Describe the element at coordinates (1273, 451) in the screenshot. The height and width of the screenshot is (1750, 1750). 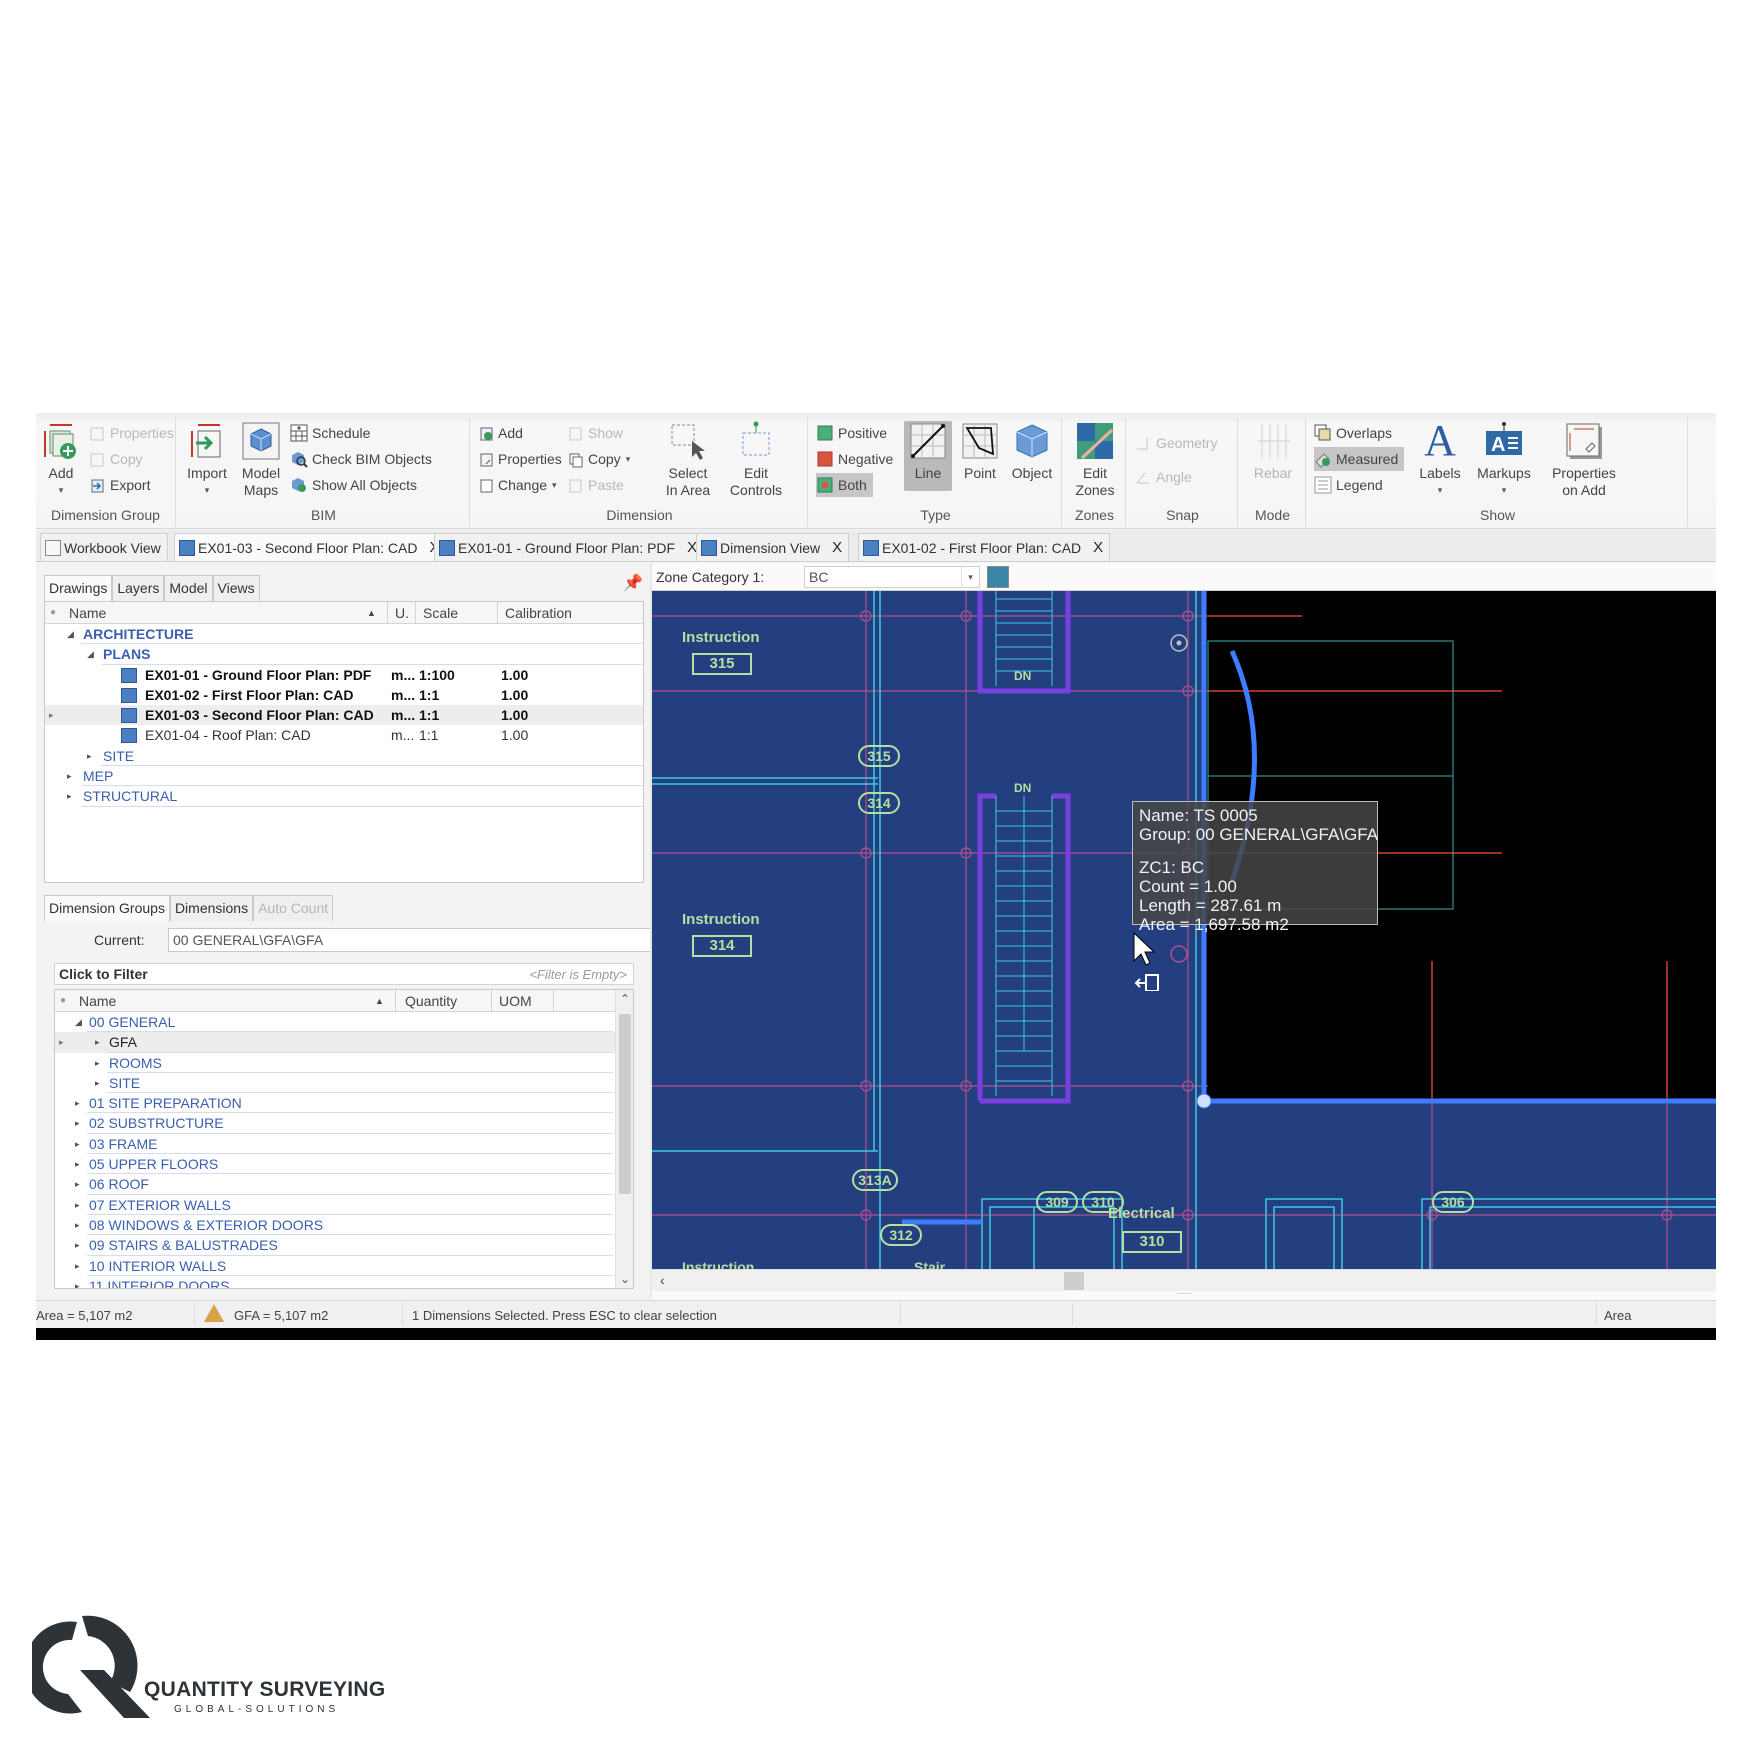
I see `mode-rebar-button: Rebar` at that location.